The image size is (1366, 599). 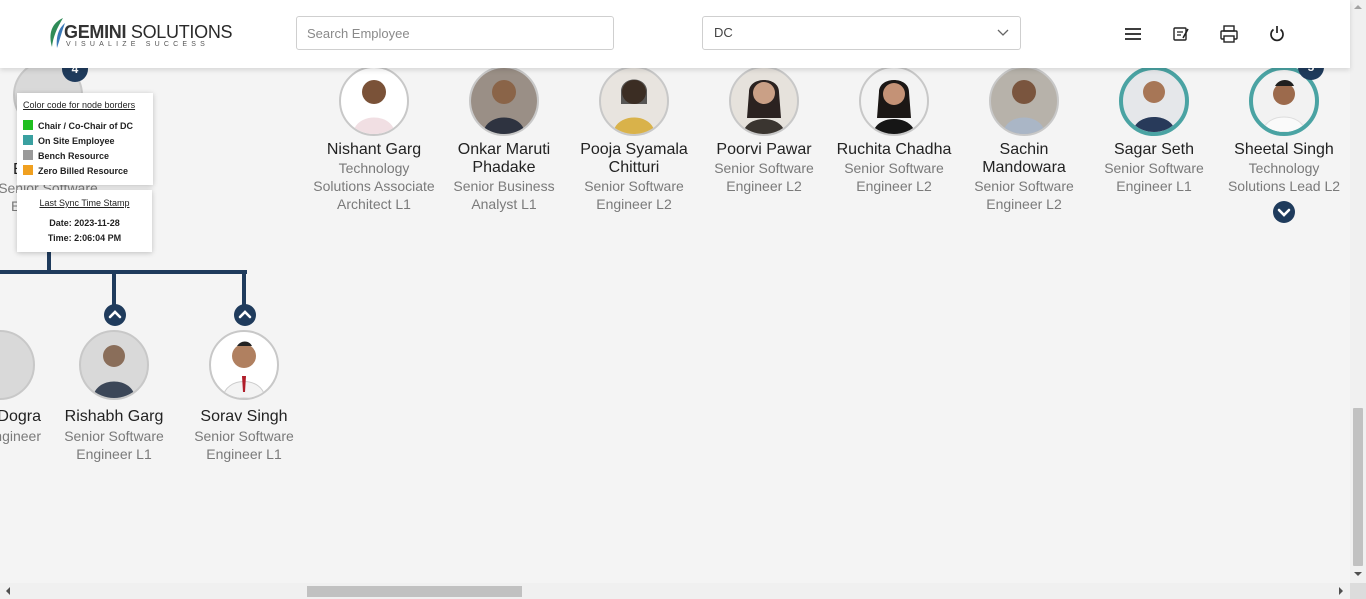 I want to click on employee-name: Sagar Seth, so click(x=1154, y=149).